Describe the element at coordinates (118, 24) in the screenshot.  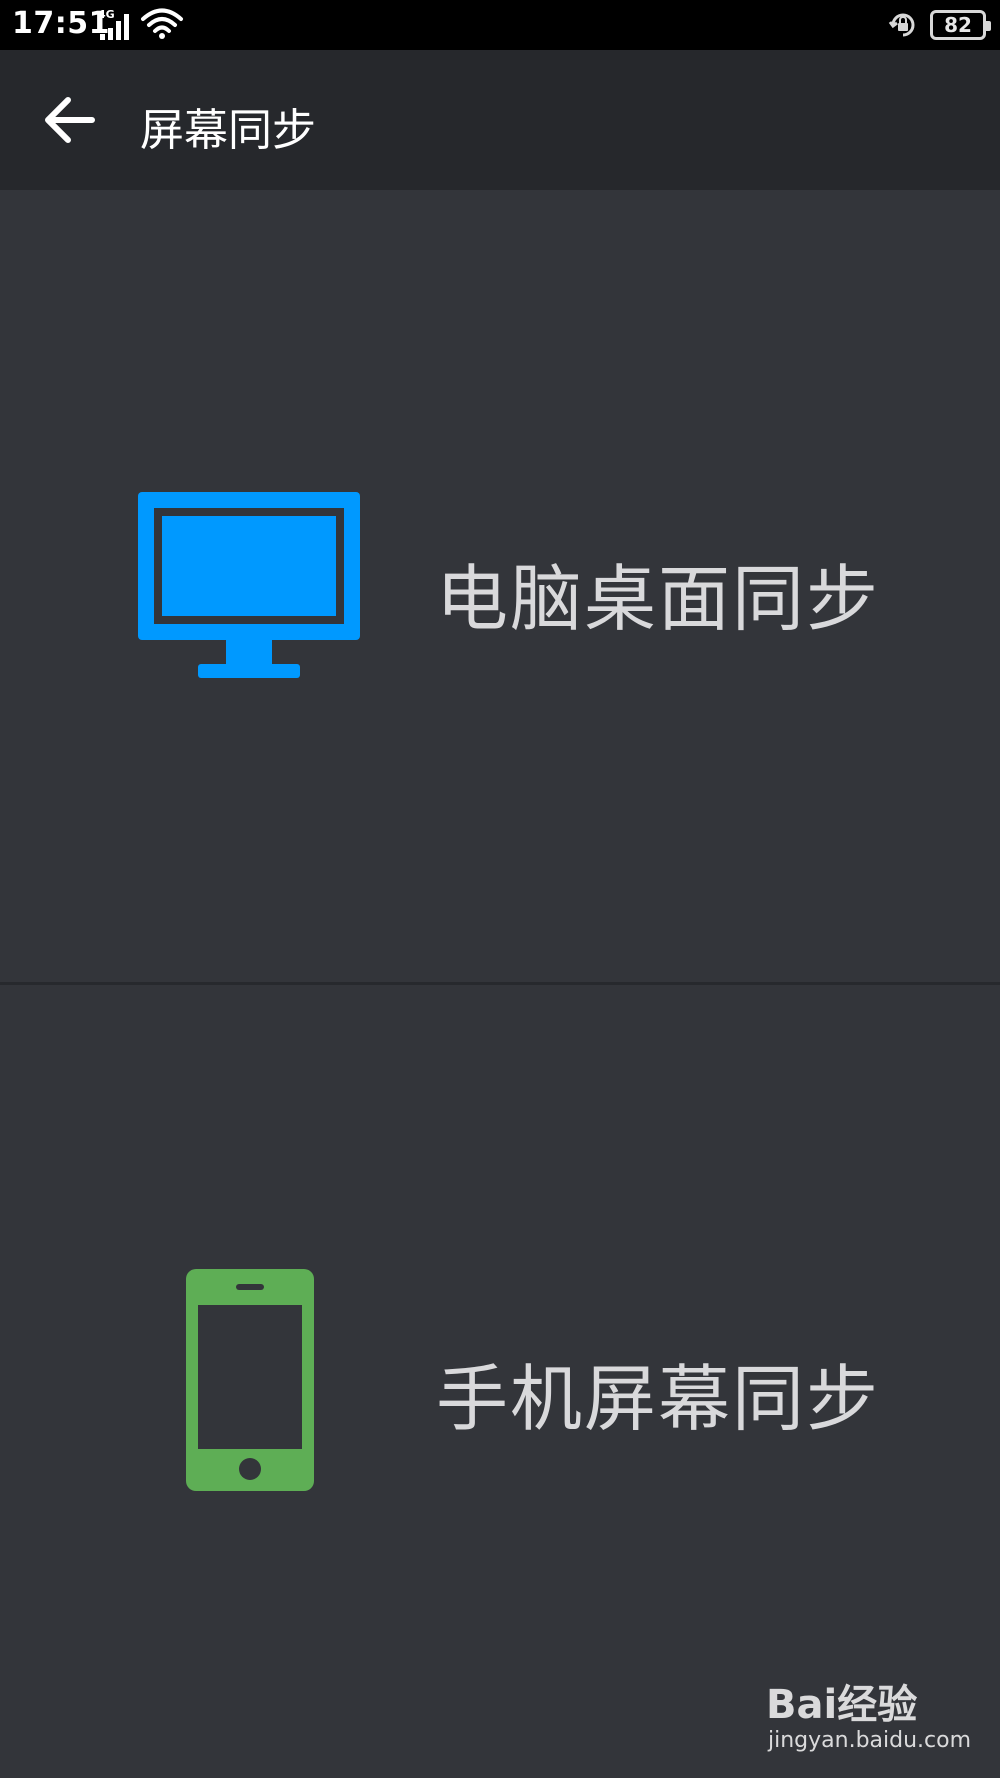
I see `signal-icon: 4G` at that location.